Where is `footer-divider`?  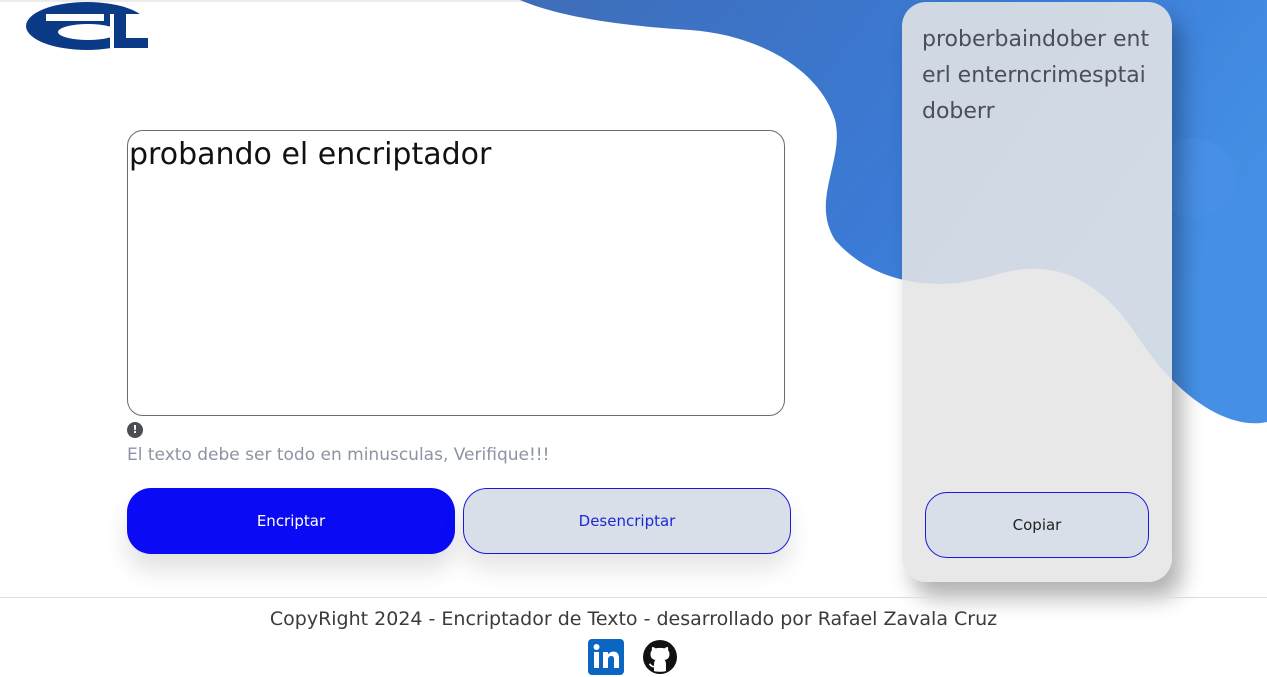
footer-divider is located at coordinates (633, 597).